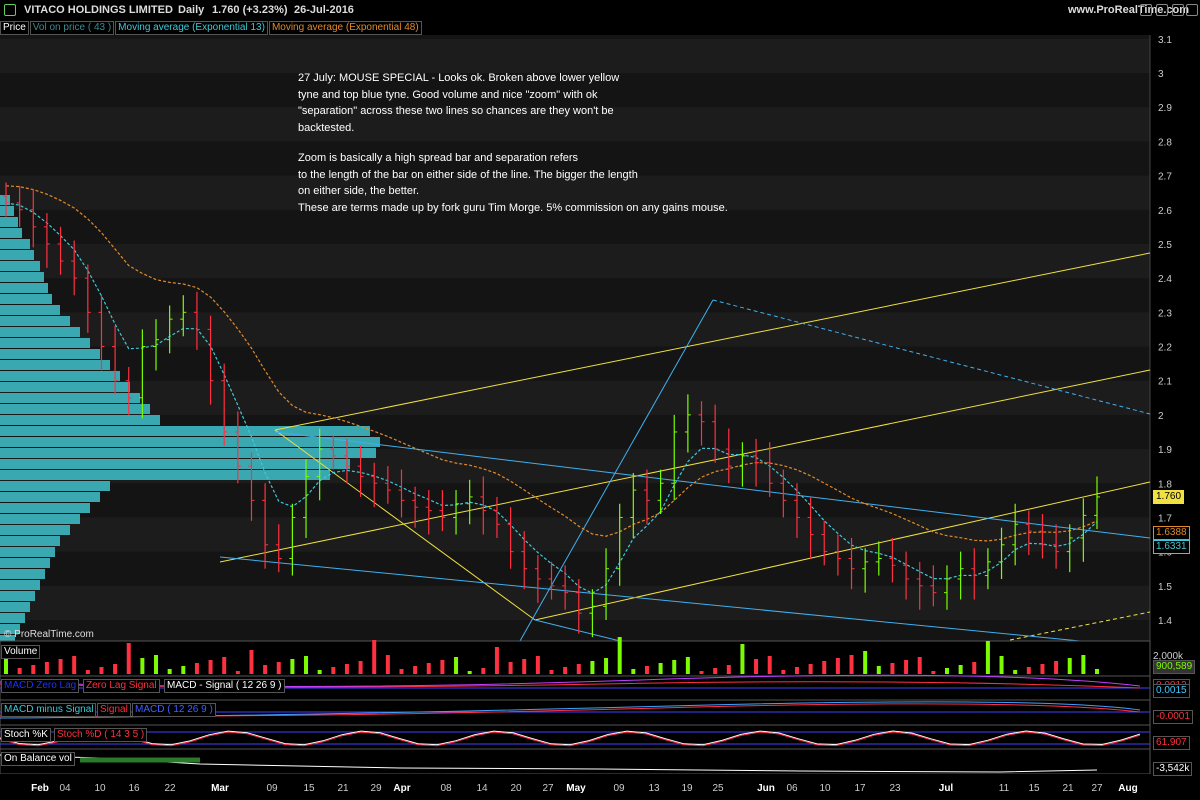  Describe the element at coordinates (65, 788) in the screenshot. I see `time-tick-label: 04` at that location.